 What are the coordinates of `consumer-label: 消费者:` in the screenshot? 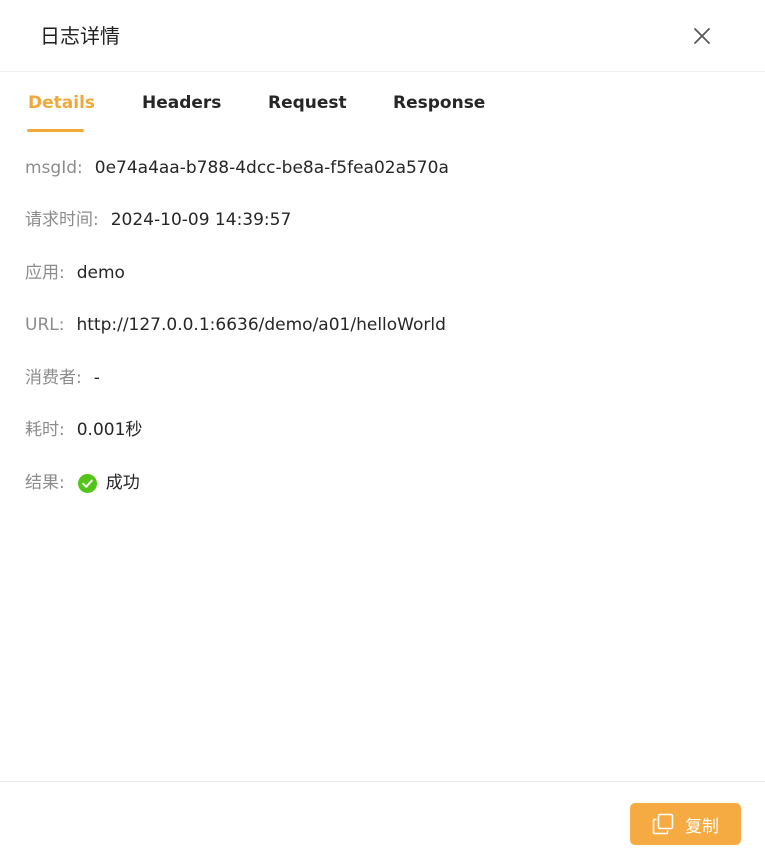 It's located at (53, 378).